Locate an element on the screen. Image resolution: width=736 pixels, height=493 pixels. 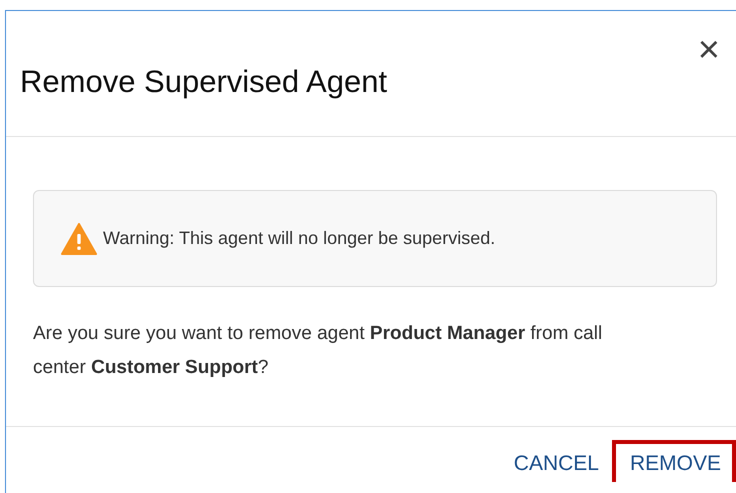
warning-text: Warning: This agent will no longer be supervised. is located at coordinates (299, 238).